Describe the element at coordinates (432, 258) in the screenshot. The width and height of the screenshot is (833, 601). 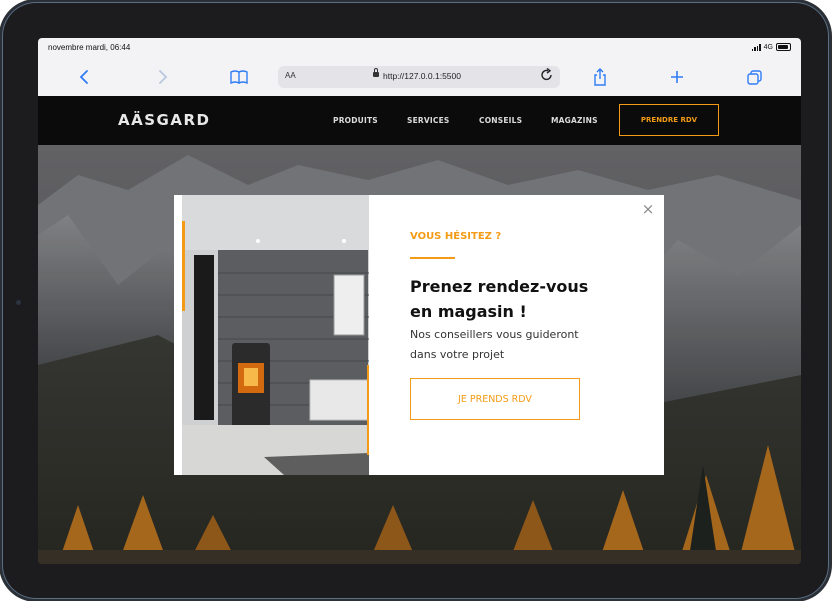
I see `accent-divider` at that location.